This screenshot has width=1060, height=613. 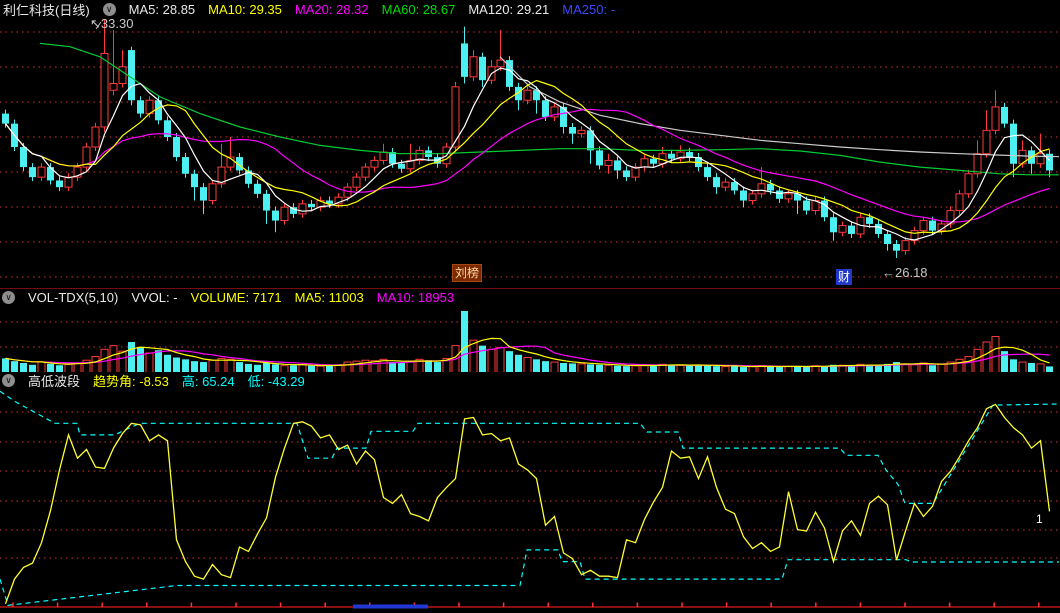 What do you see at coordinates (530, 380) in the screenshot?
I see `band-indicator-header: ∨ 高低波段 趋势角: -8.53 高: 65.24 低: -43.29` at bounding box center [530, 380].